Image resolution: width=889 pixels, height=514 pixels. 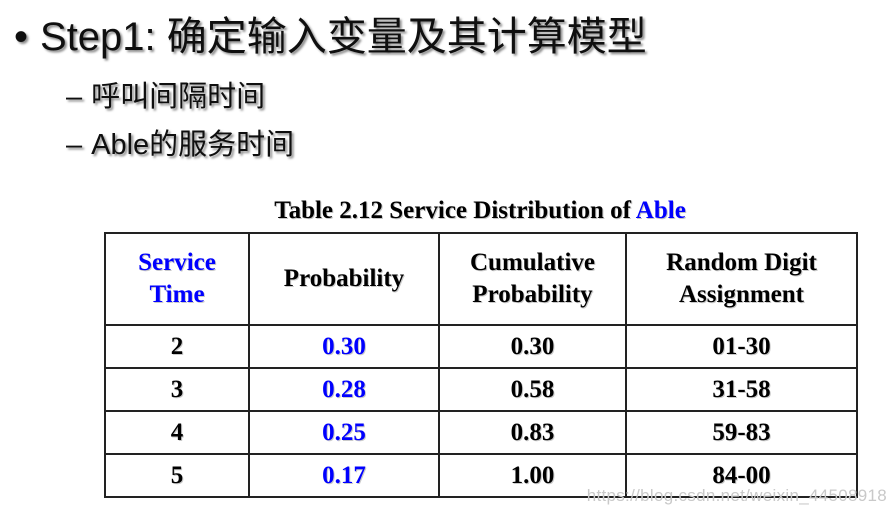 I want to click on cell-random-digit-assignment: 01-30, so click(x=741, y=346).